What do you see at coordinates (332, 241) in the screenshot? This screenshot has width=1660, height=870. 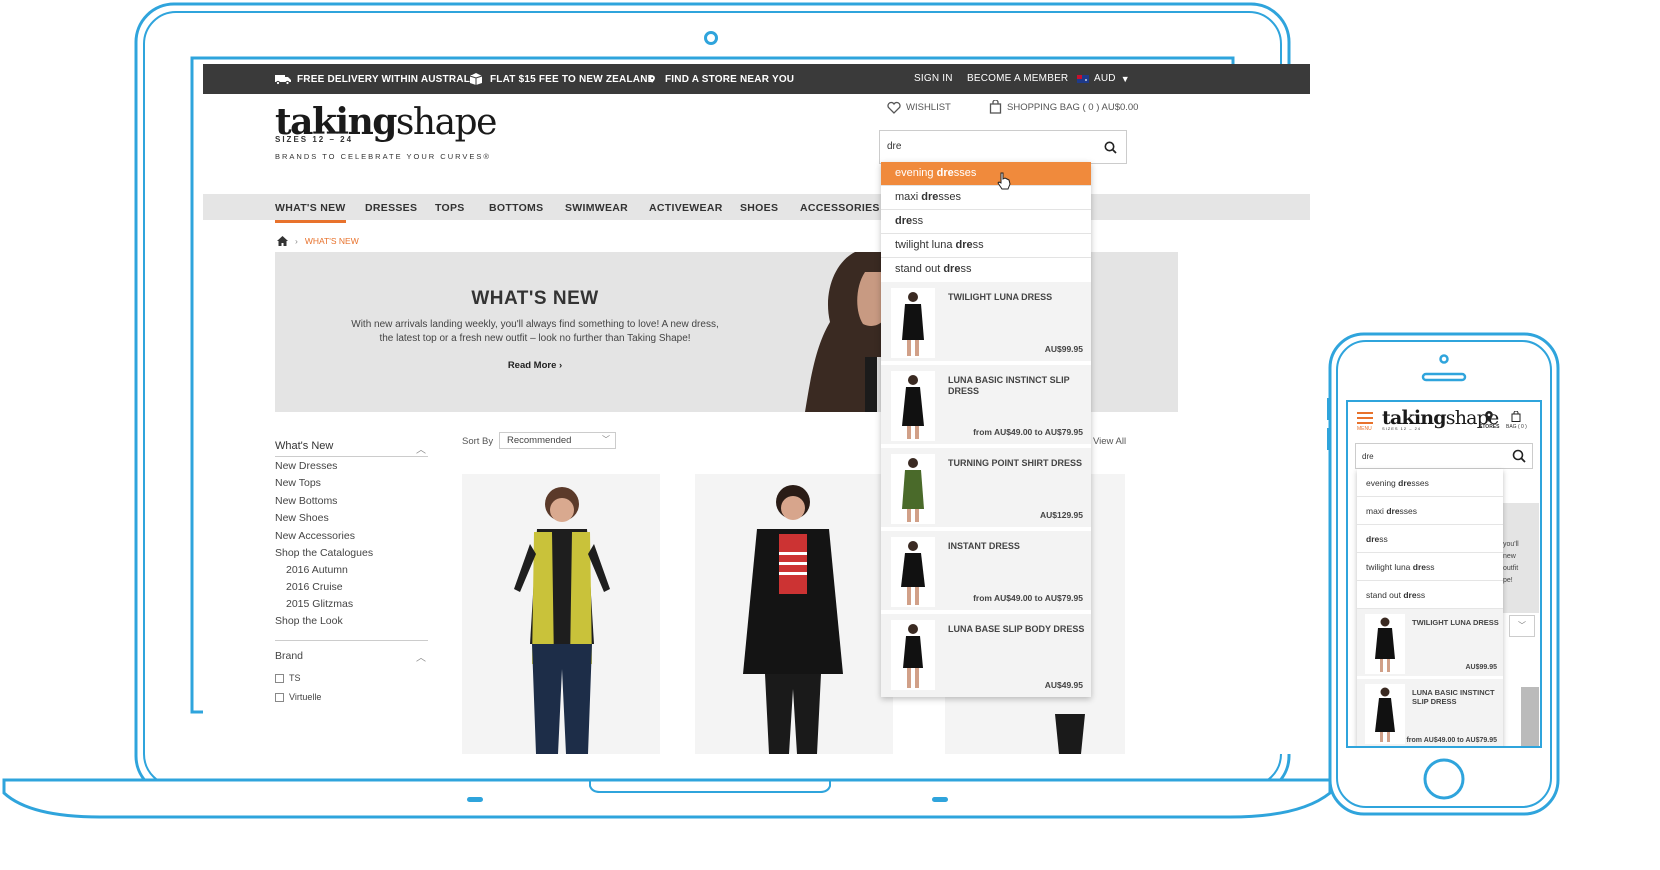 I see `breadcrumb-current: WHAT'S NEW` at bounding box center [332, 241].